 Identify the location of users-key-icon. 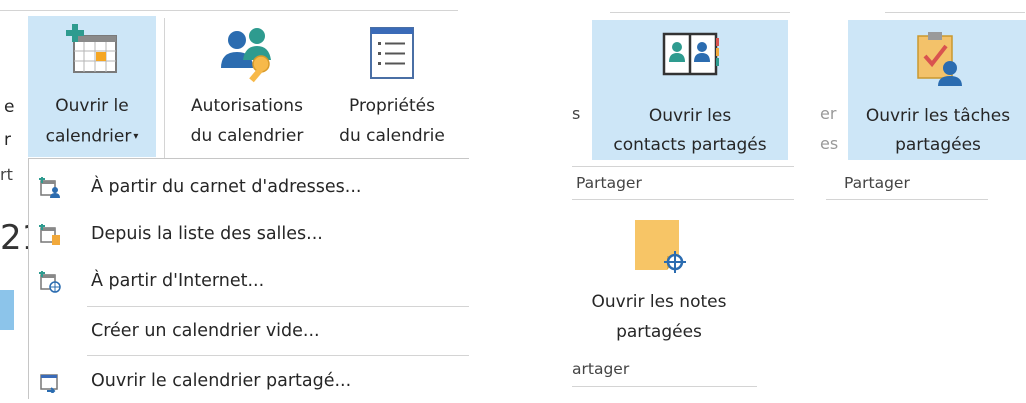
(246, 55).